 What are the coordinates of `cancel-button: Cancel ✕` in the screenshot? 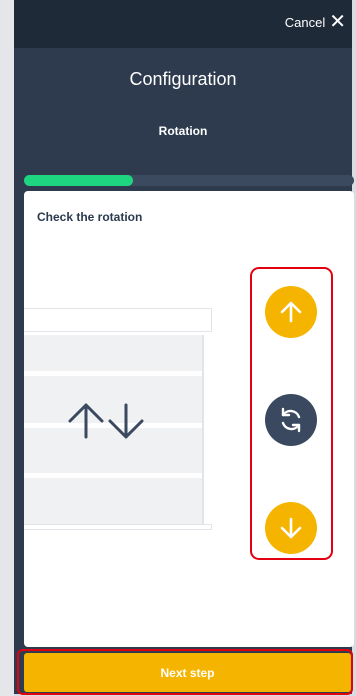 It's located at (315, 22).